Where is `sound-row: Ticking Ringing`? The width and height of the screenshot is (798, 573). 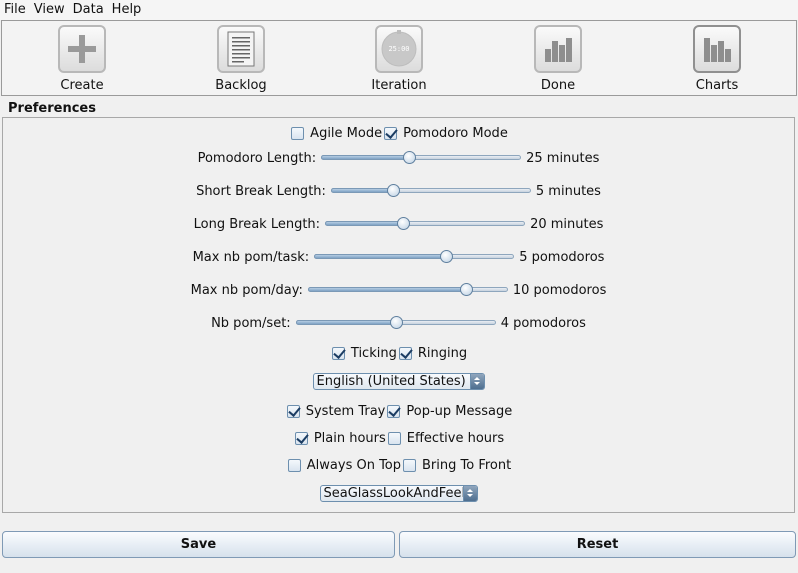 sound-row: Ticking Ringing is located at coordinates (398, 353).